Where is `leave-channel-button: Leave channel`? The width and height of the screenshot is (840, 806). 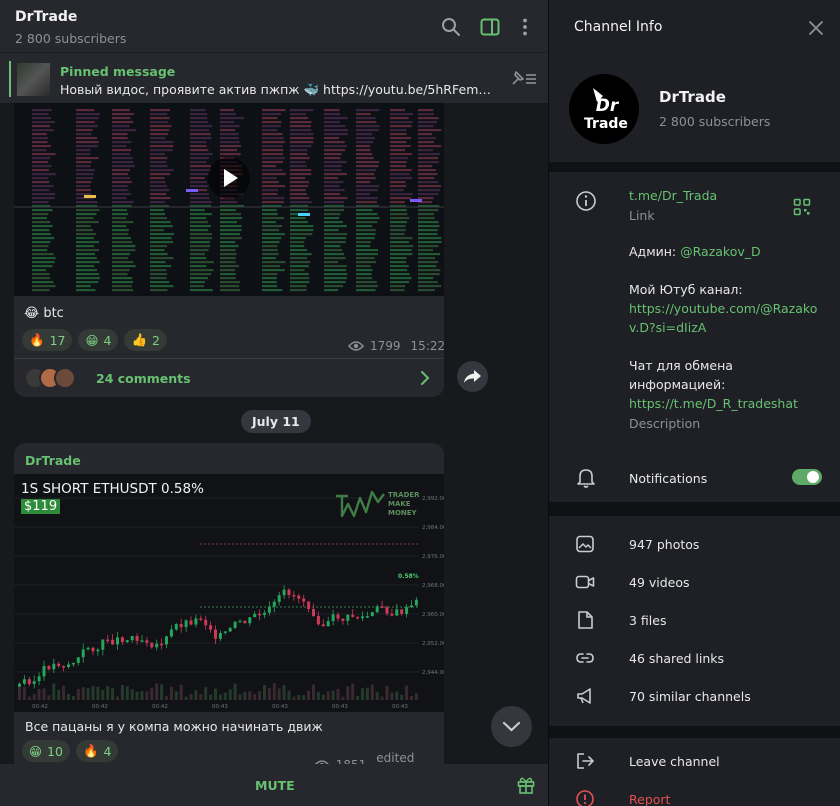 leave-channel-button: Leave channel is located at coordinates (694, 761).